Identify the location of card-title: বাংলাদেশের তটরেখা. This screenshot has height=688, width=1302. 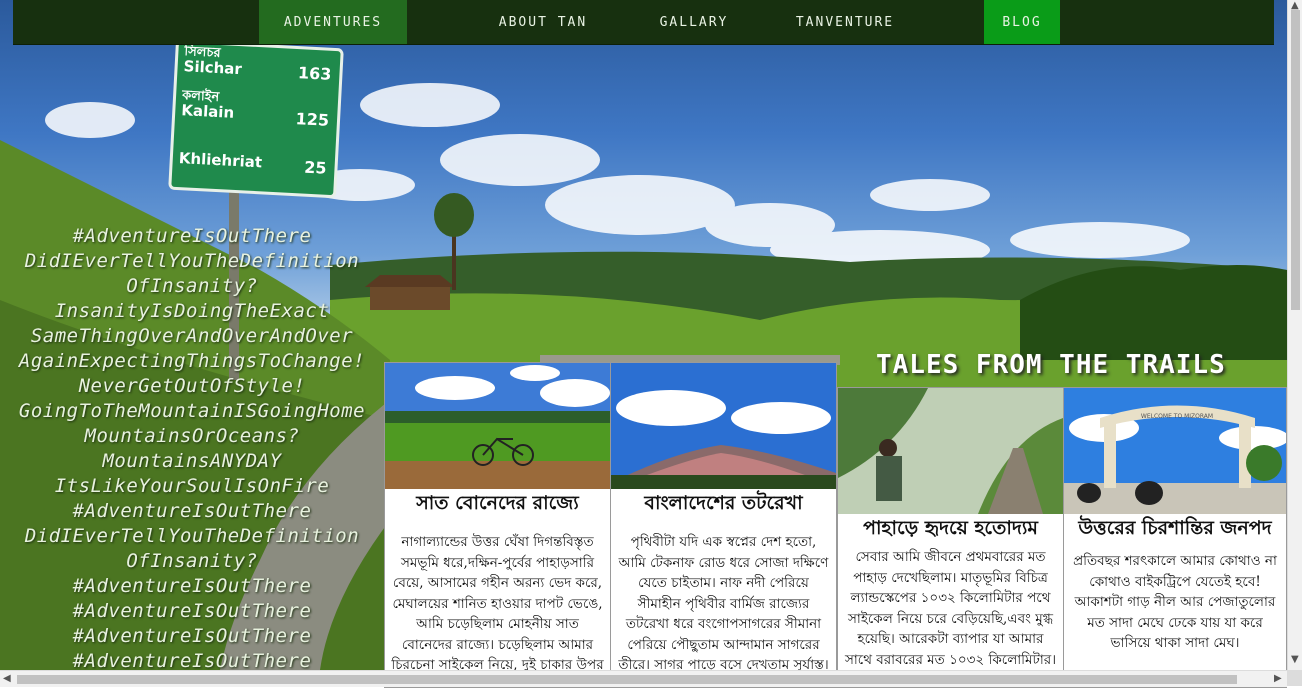
(723, 502).